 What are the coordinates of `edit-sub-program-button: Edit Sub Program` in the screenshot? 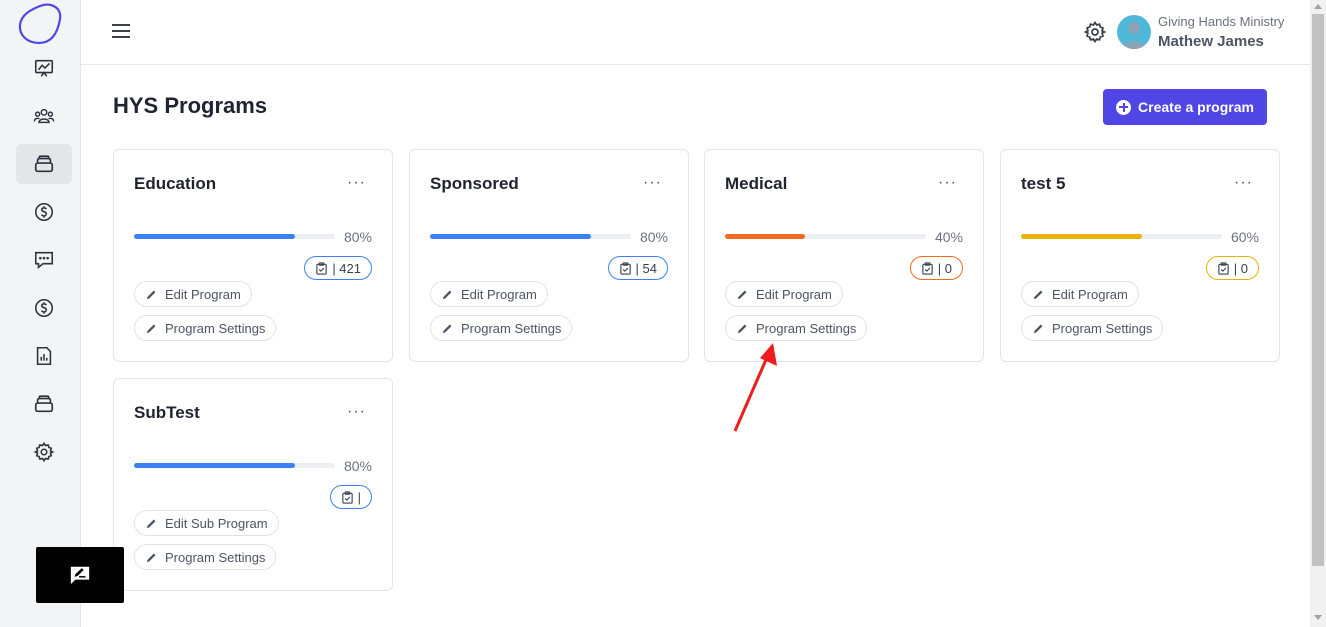 It's located at (206, 523).